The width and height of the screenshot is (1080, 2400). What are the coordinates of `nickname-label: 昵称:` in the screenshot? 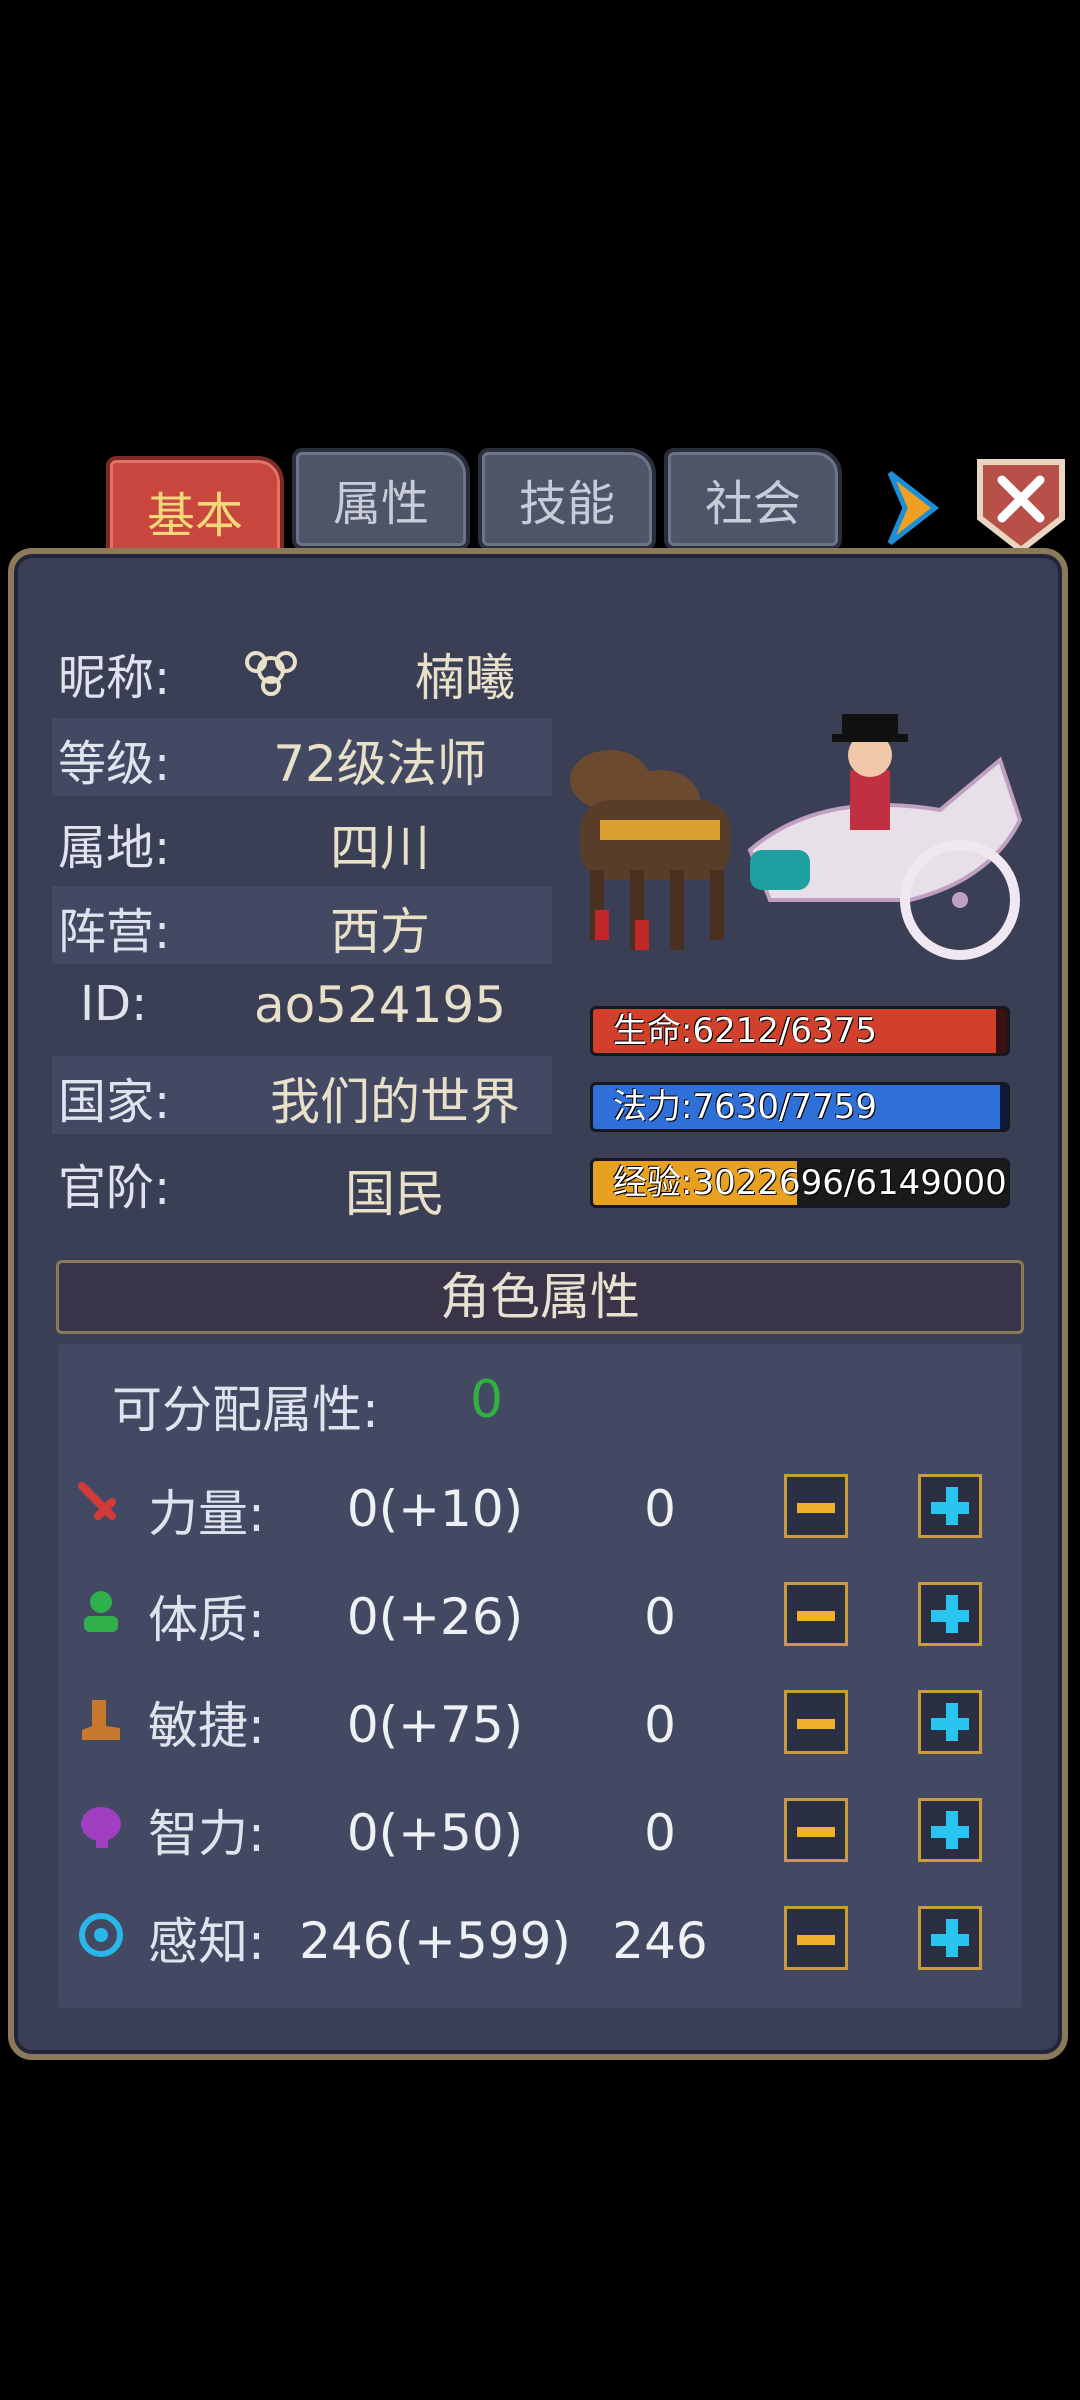 It's located at (114, 678).